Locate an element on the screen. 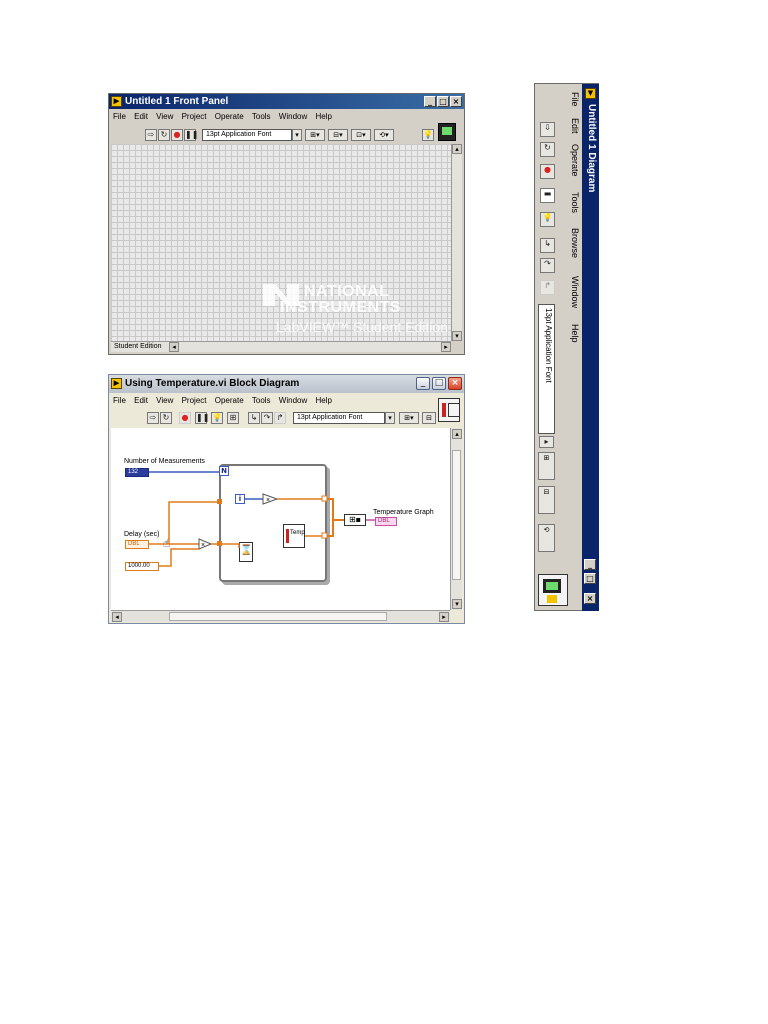  front-panel-title: Untitled 1 Front Panel is located at coordinates (177, 101).